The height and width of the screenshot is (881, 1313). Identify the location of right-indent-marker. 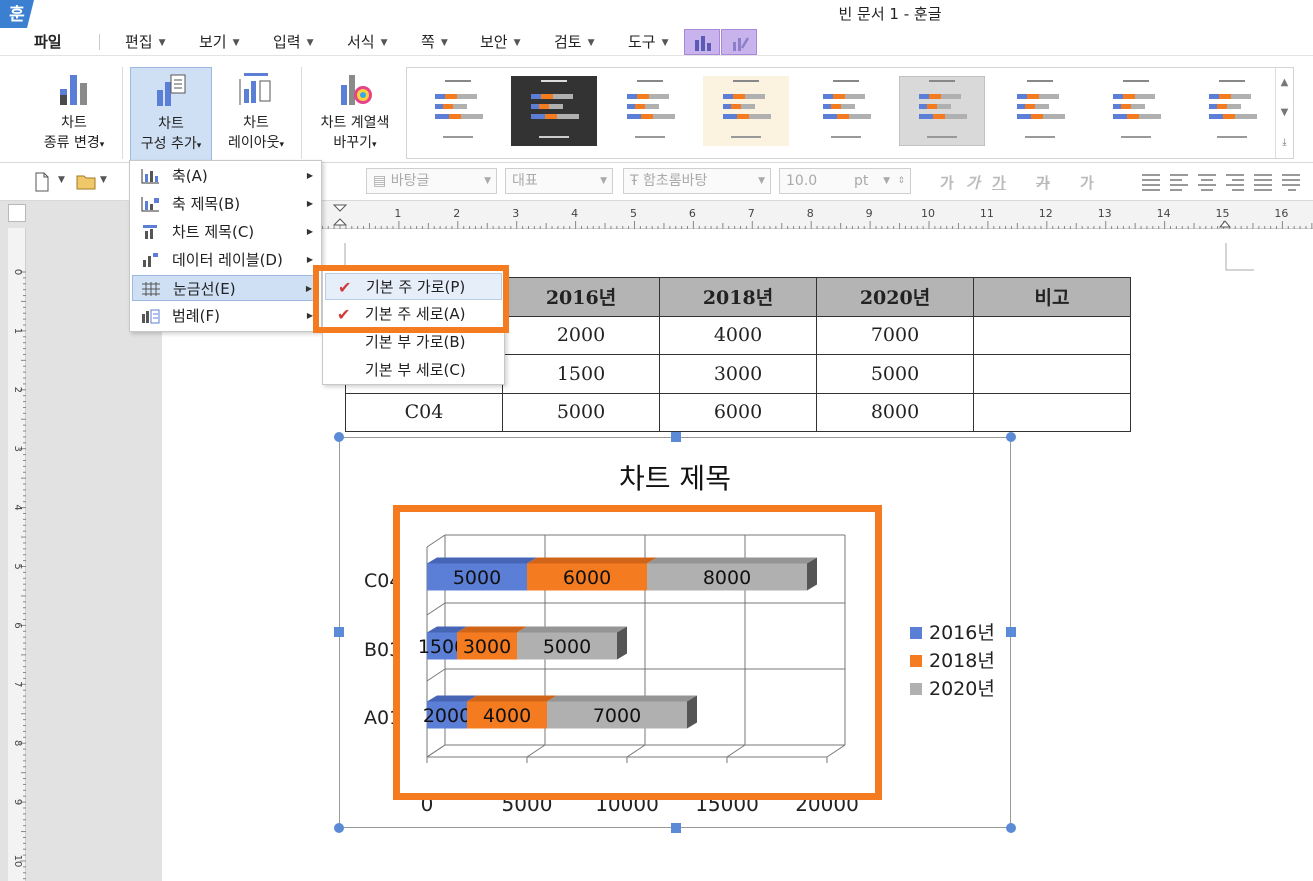
(1225, 224).